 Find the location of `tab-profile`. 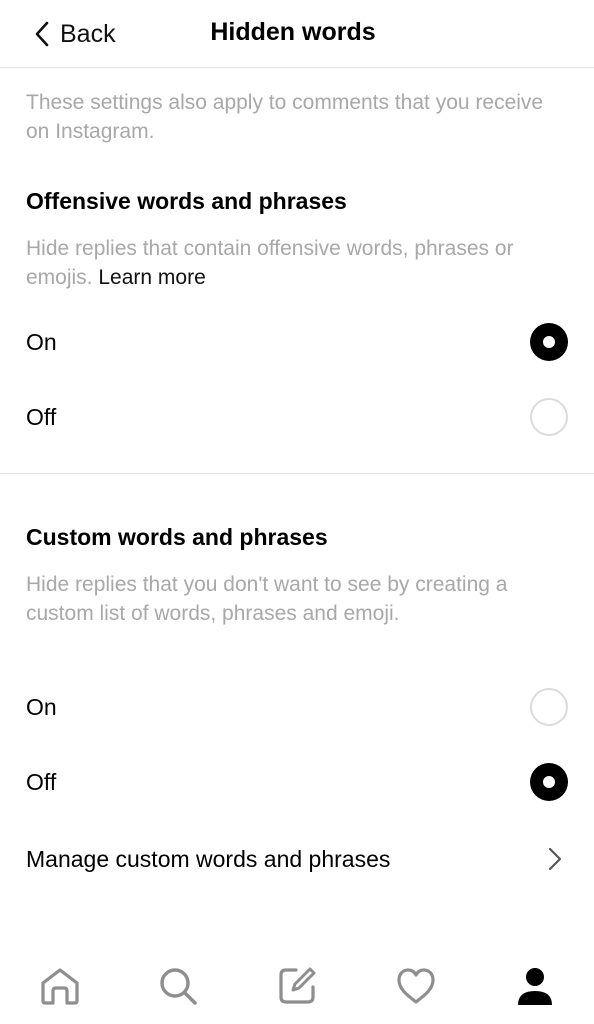

tab-profile is located at coordinates (535, 986).